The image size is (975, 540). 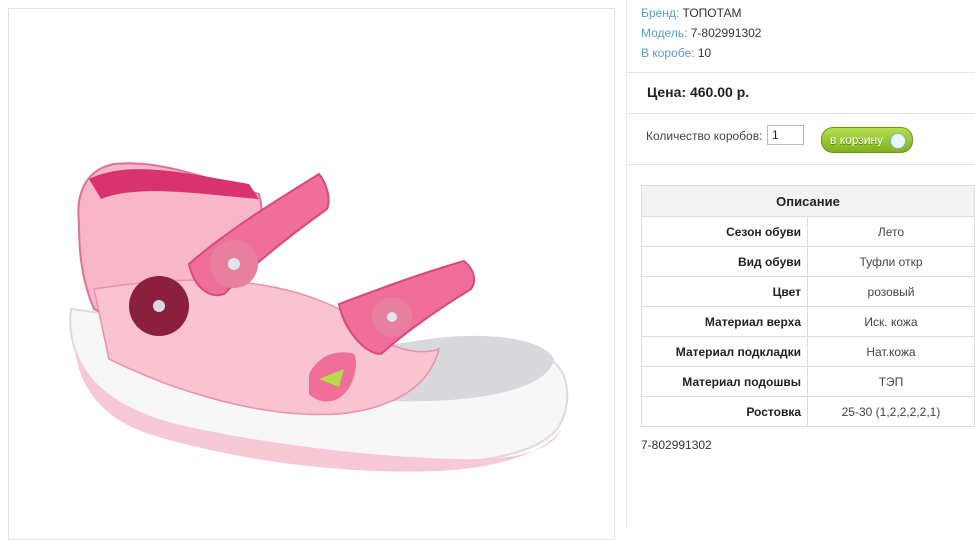 I want to click on model-row: Модель: 7-802991302, so click(x=701, y=33).